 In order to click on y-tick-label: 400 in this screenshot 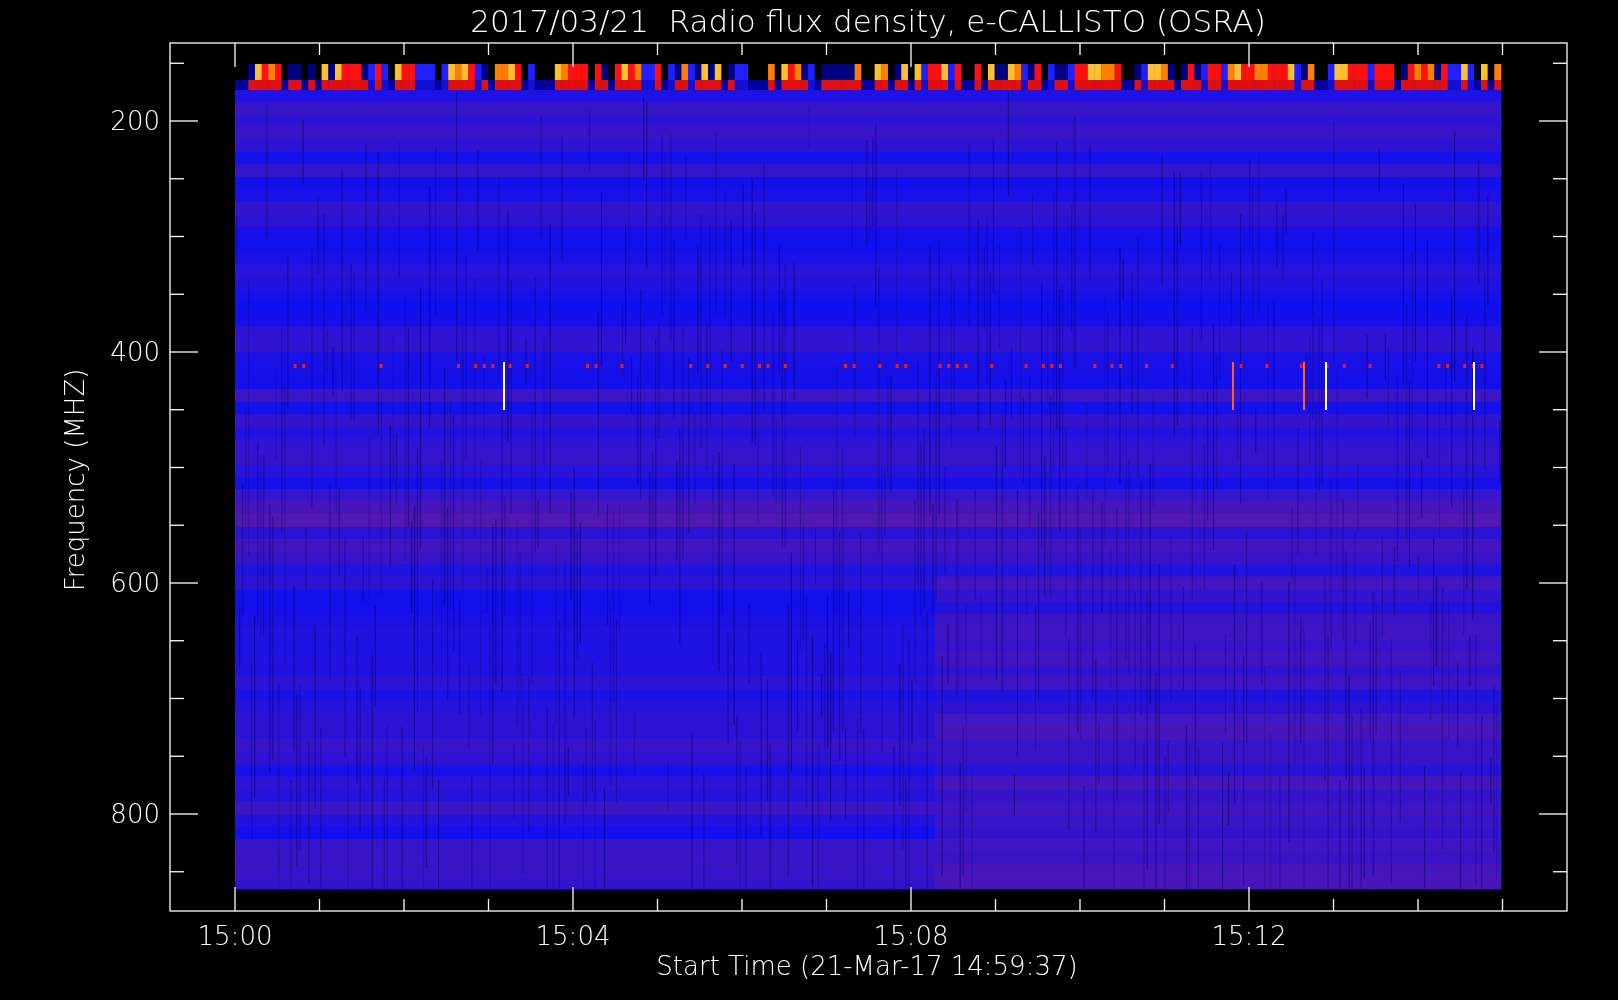, I will do `click(135, 352)`.